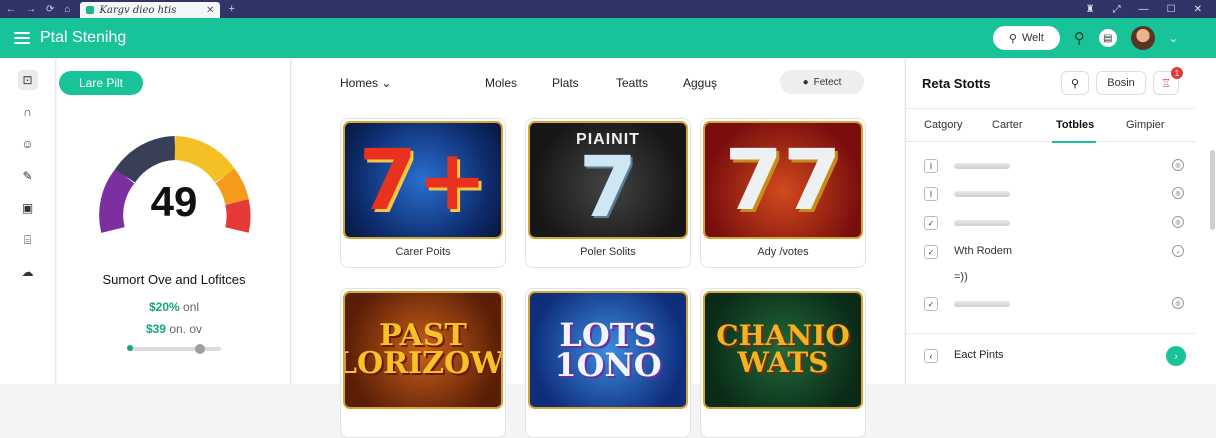 The height and width of the screenshot is (438, 1216). I want to click on back-icon: ←, so click(11, 9).